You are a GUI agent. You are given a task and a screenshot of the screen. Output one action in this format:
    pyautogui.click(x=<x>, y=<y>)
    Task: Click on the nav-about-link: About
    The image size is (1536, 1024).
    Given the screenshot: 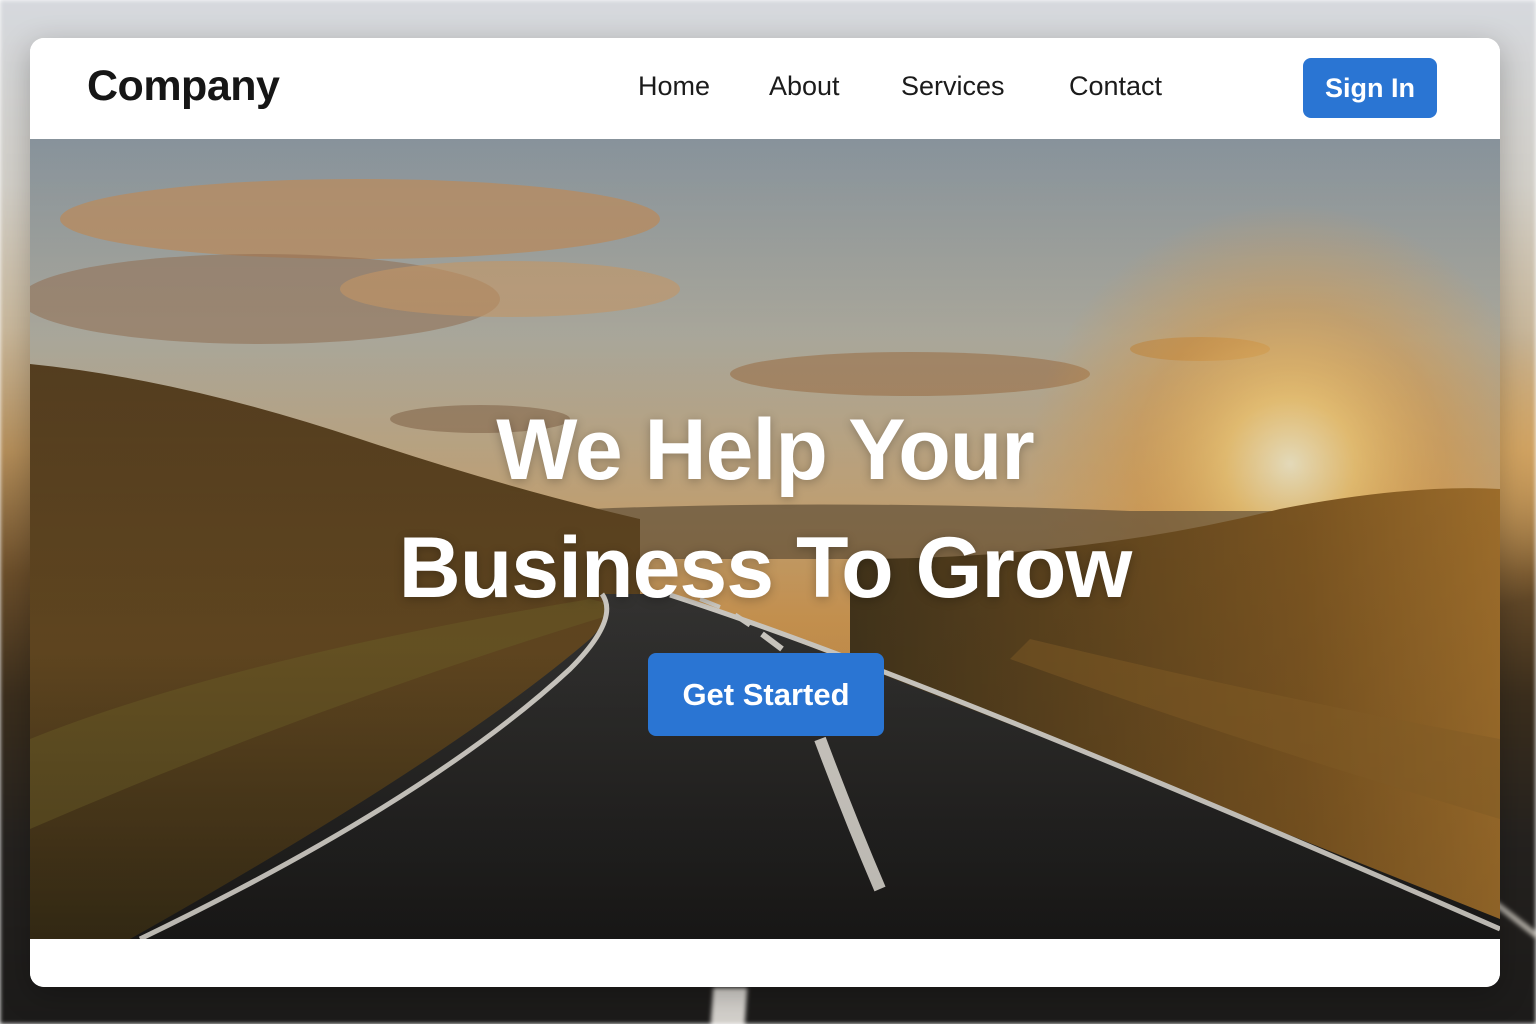 What is the action you would take?
    pyautogui.click(x=804, y=86)
    